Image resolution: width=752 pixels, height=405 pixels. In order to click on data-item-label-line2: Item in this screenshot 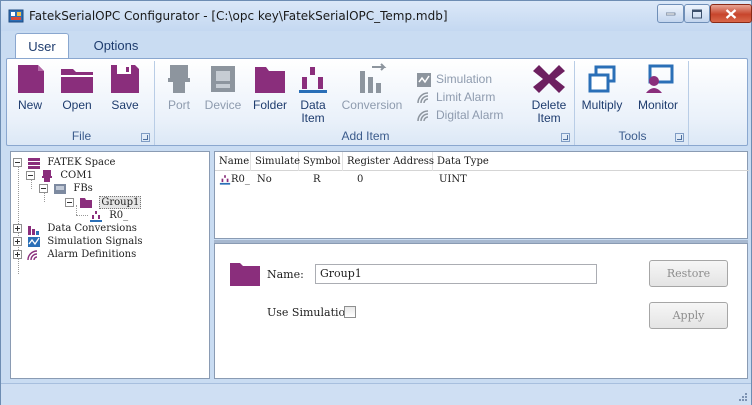, I will do `click(313, 118)`.